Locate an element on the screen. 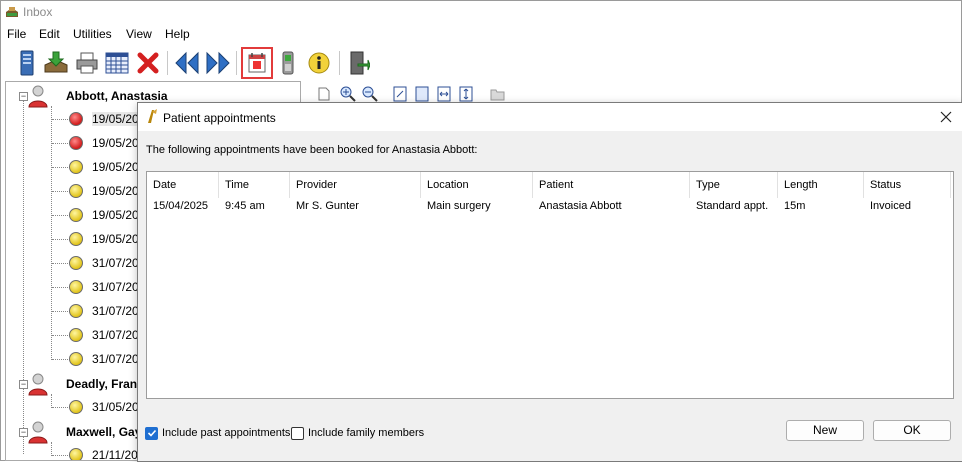 Image resolution: width=962 pixels, height=462 pixels. checkmark-icon is located at coordinates (151, 433).